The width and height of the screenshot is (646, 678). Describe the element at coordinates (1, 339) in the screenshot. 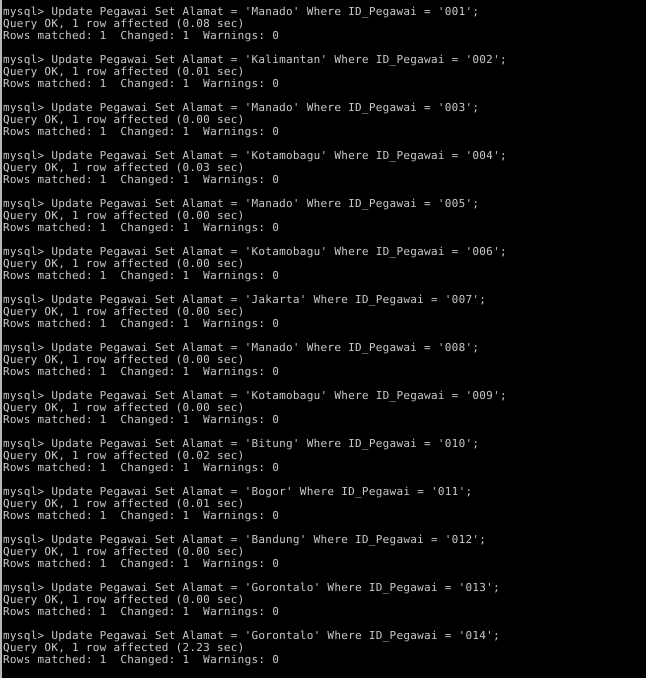

I see `terminal-left-border` at that location.